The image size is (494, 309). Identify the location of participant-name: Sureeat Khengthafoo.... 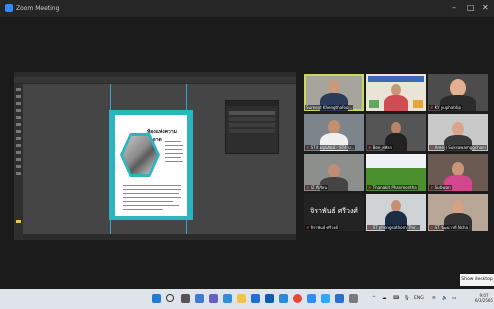
(329, 107).